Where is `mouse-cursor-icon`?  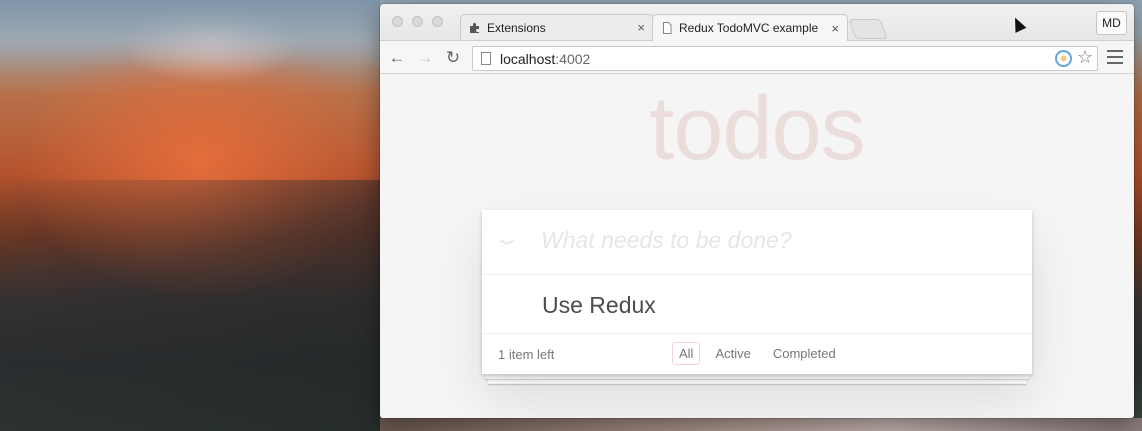
mouse-cursor-icon is located at coordinates (1018, 24).